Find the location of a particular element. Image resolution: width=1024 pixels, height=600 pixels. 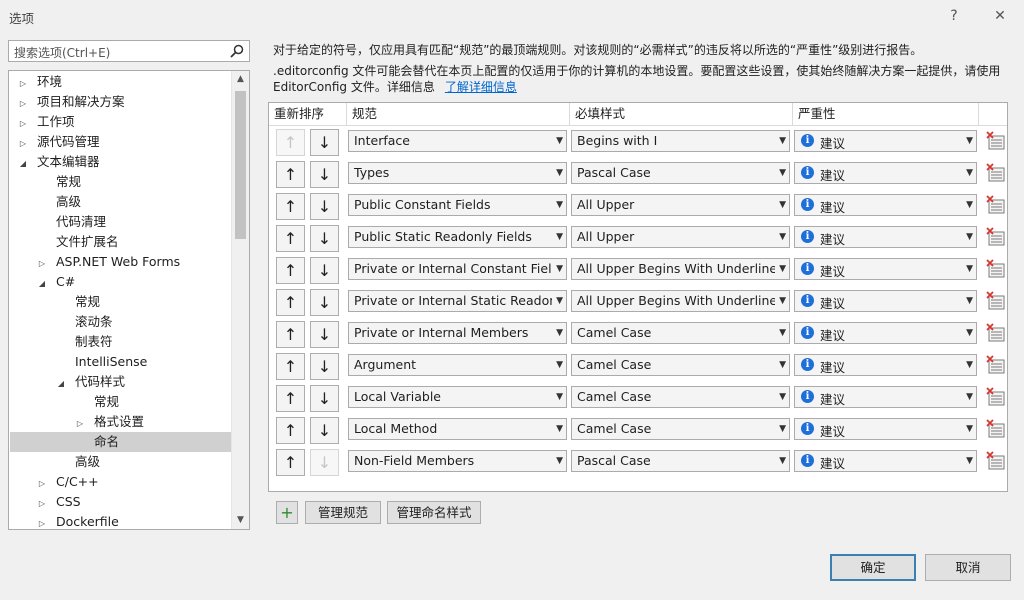

style-dropdown: Pascal Case ▼ is located at coordinates (680, 173).